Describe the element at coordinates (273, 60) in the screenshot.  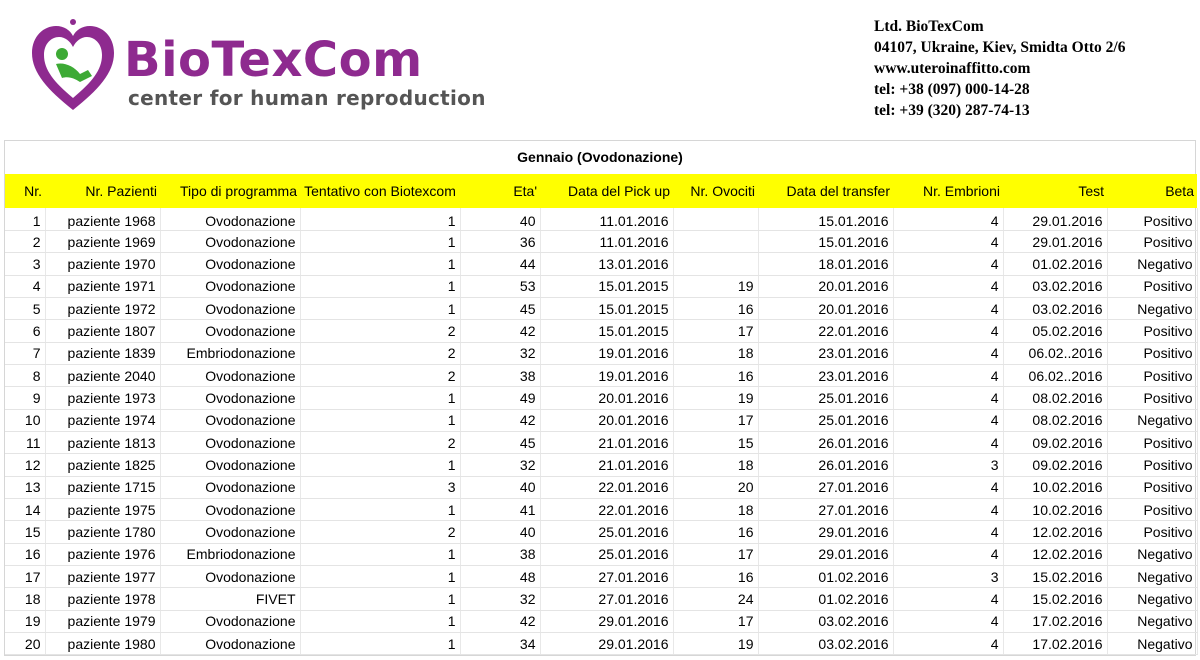
I see `brand-name: BioTexCom` at that location.